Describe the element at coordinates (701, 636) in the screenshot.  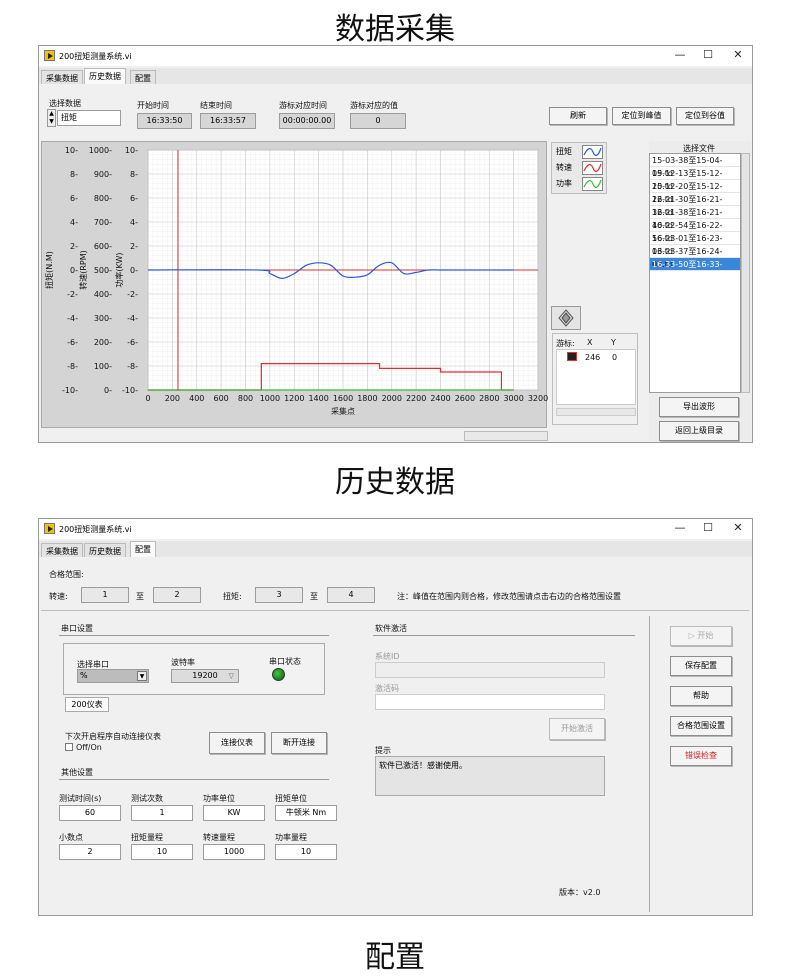
I see `start-button: ▷ 开始` at that location.